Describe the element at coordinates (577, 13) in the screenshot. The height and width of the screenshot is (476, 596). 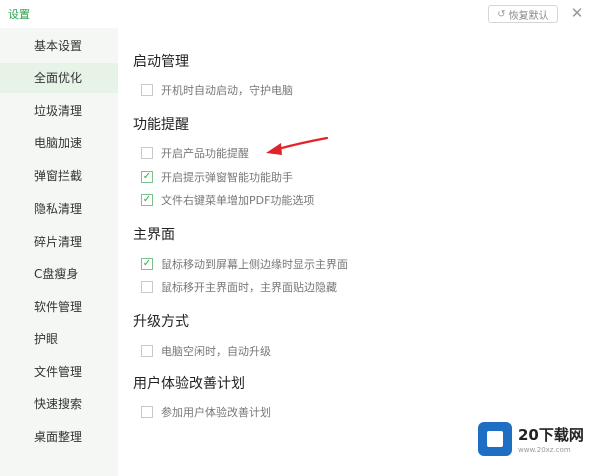
I see `close-icon: ✕` at that location.